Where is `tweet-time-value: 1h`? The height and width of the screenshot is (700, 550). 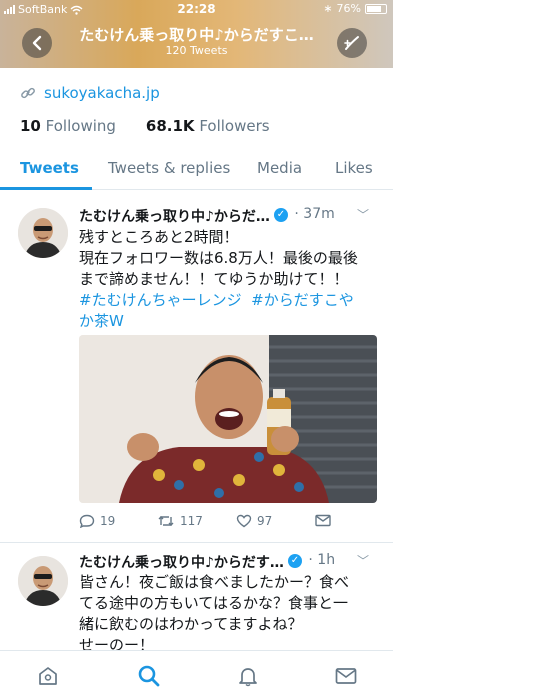
tweet-time-value: 1h is located at coordinates (326, 560).